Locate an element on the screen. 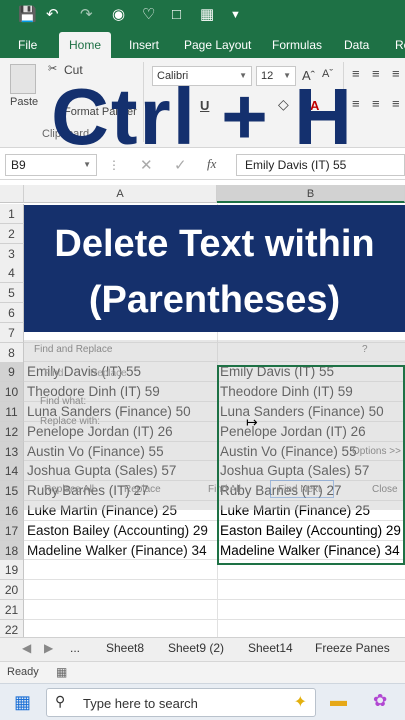 This screenshot has width=405, height=720. dialog-title: Find and Replace is located at coordinates (73, 349).